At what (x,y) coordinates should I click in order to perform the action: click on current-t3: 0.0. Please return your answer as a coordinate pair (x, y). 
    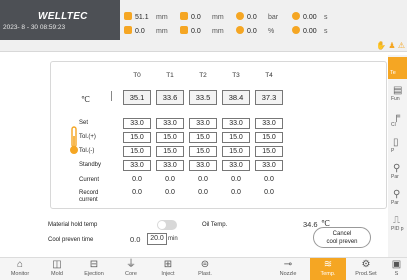
    Looking at the image, I should click on (236, 179).